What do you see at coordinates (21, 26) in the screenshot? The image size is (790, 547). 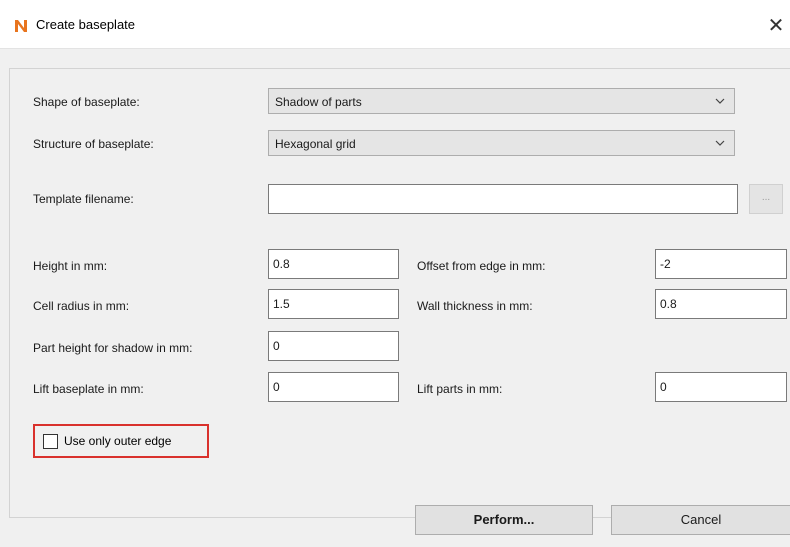 I see `n-logo-icon` at bounding box center [21, 26].